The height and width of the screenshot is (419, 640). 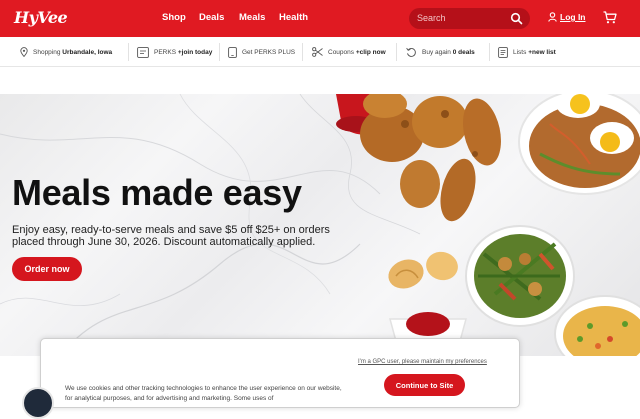 I want to click on store-name: Urbandale, Iowa, so click(x=87, y=52).